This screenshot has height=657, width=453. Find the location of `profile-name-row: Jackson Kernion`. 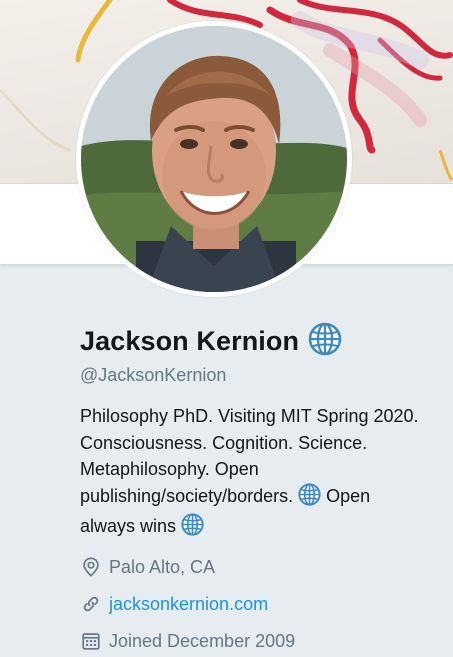

profile-name-row: Jackson Kernion is located at coordinates (211, 341).